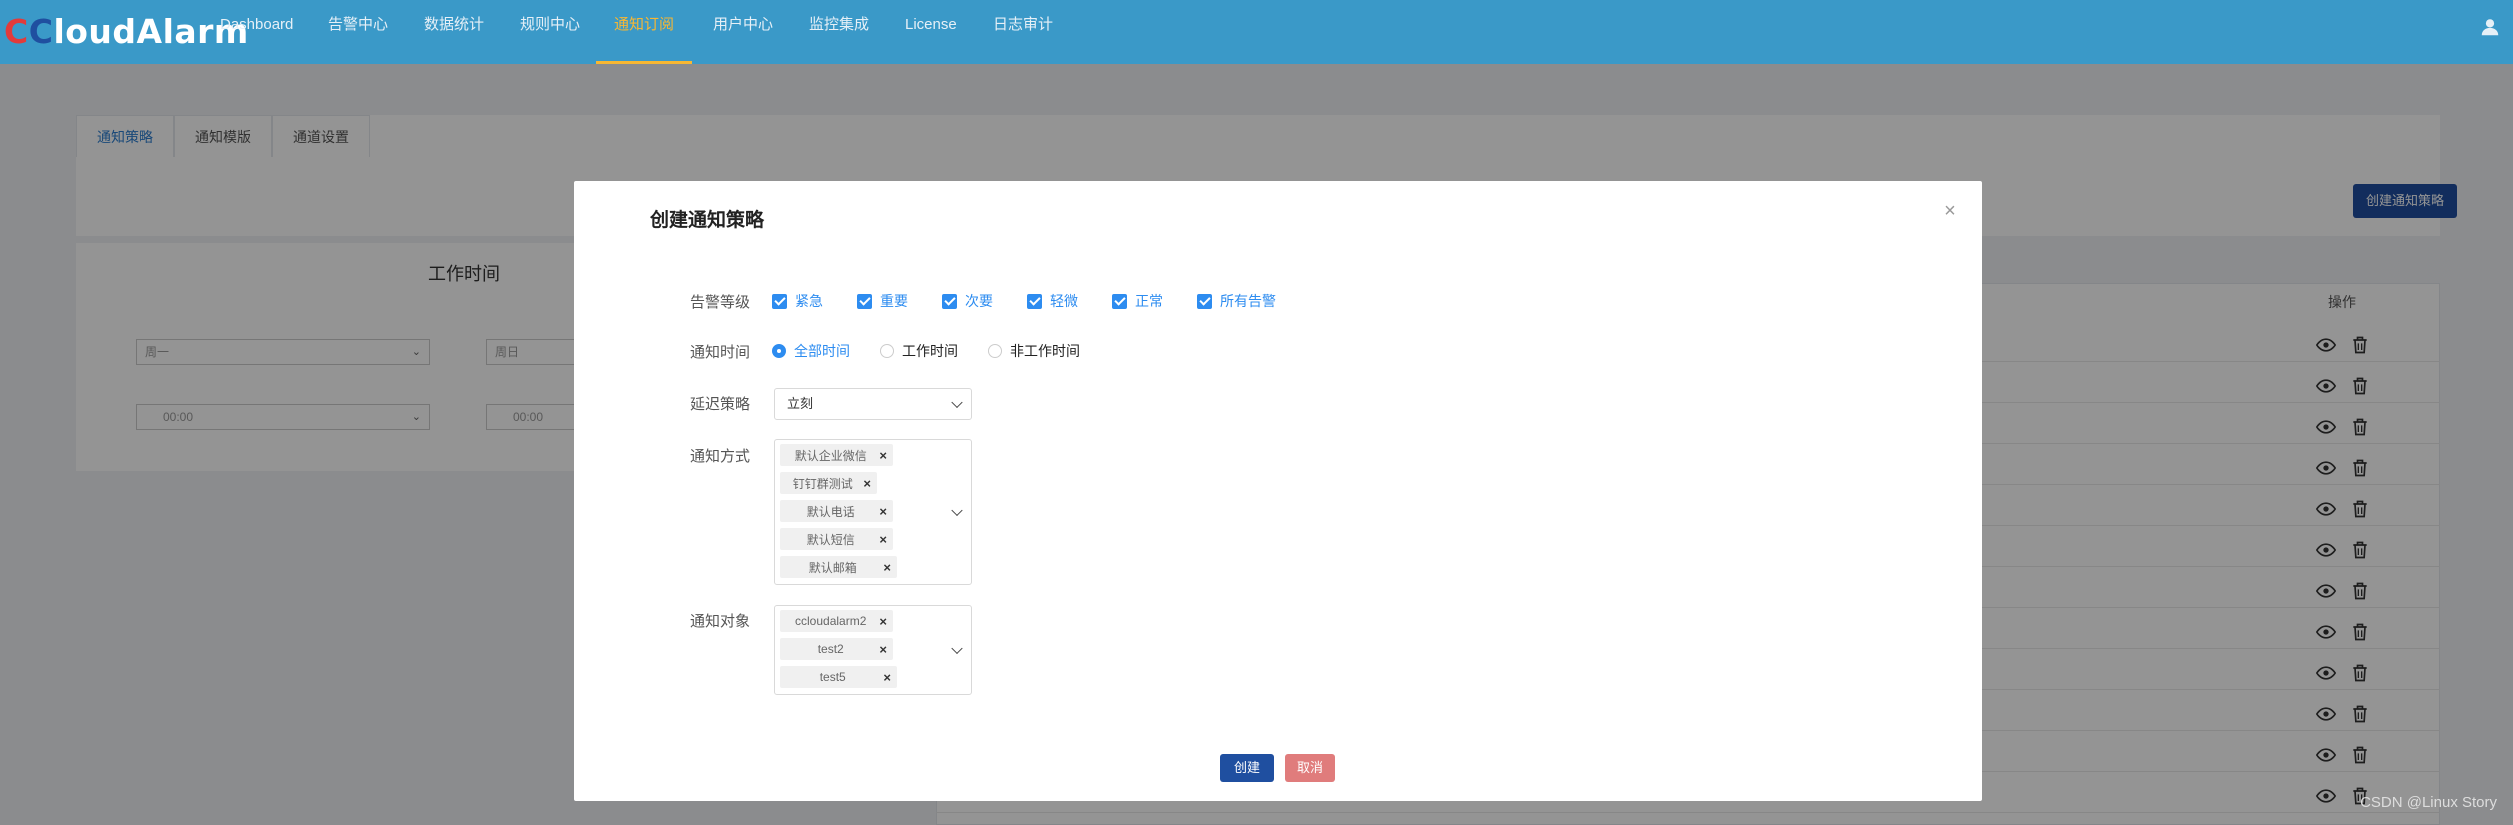 The height and width of the screenshot is (825, 2513). I want to click on notify-target-label: 通知对象, so click(720, 621).